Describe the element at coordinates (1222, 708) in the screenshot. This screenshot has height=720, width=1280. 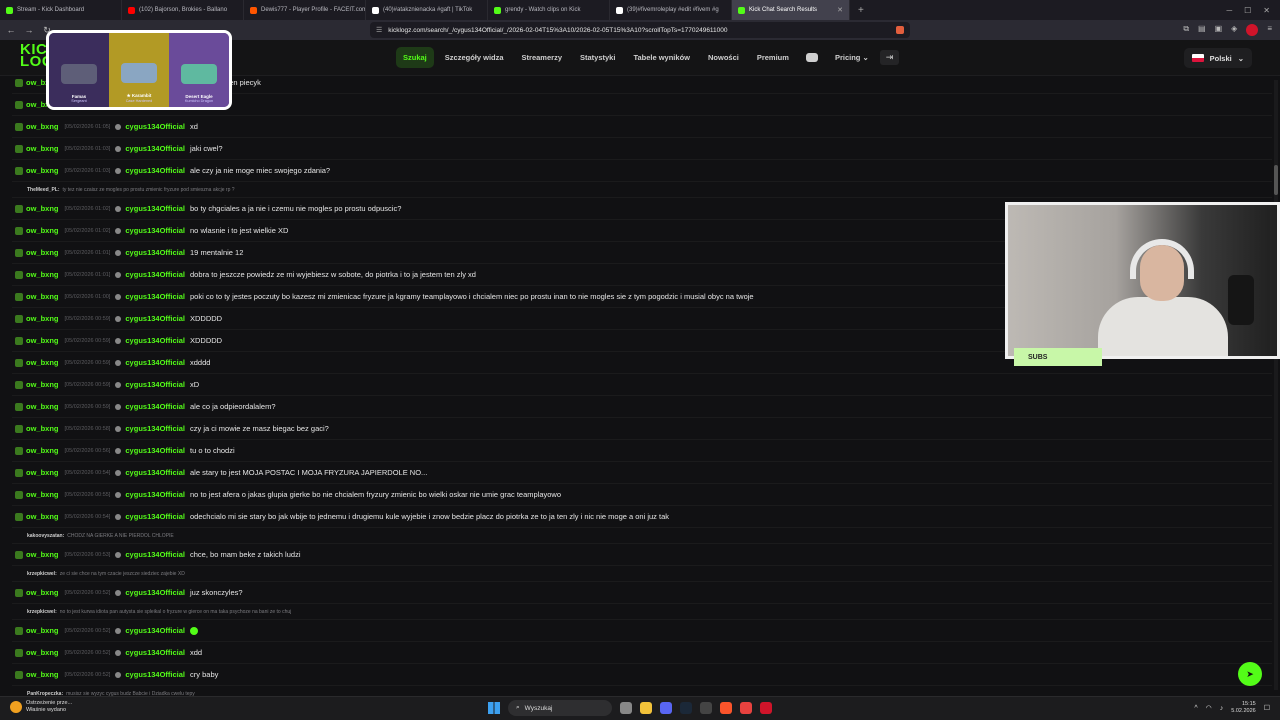
I see `volume-icon: ♪` at that location.